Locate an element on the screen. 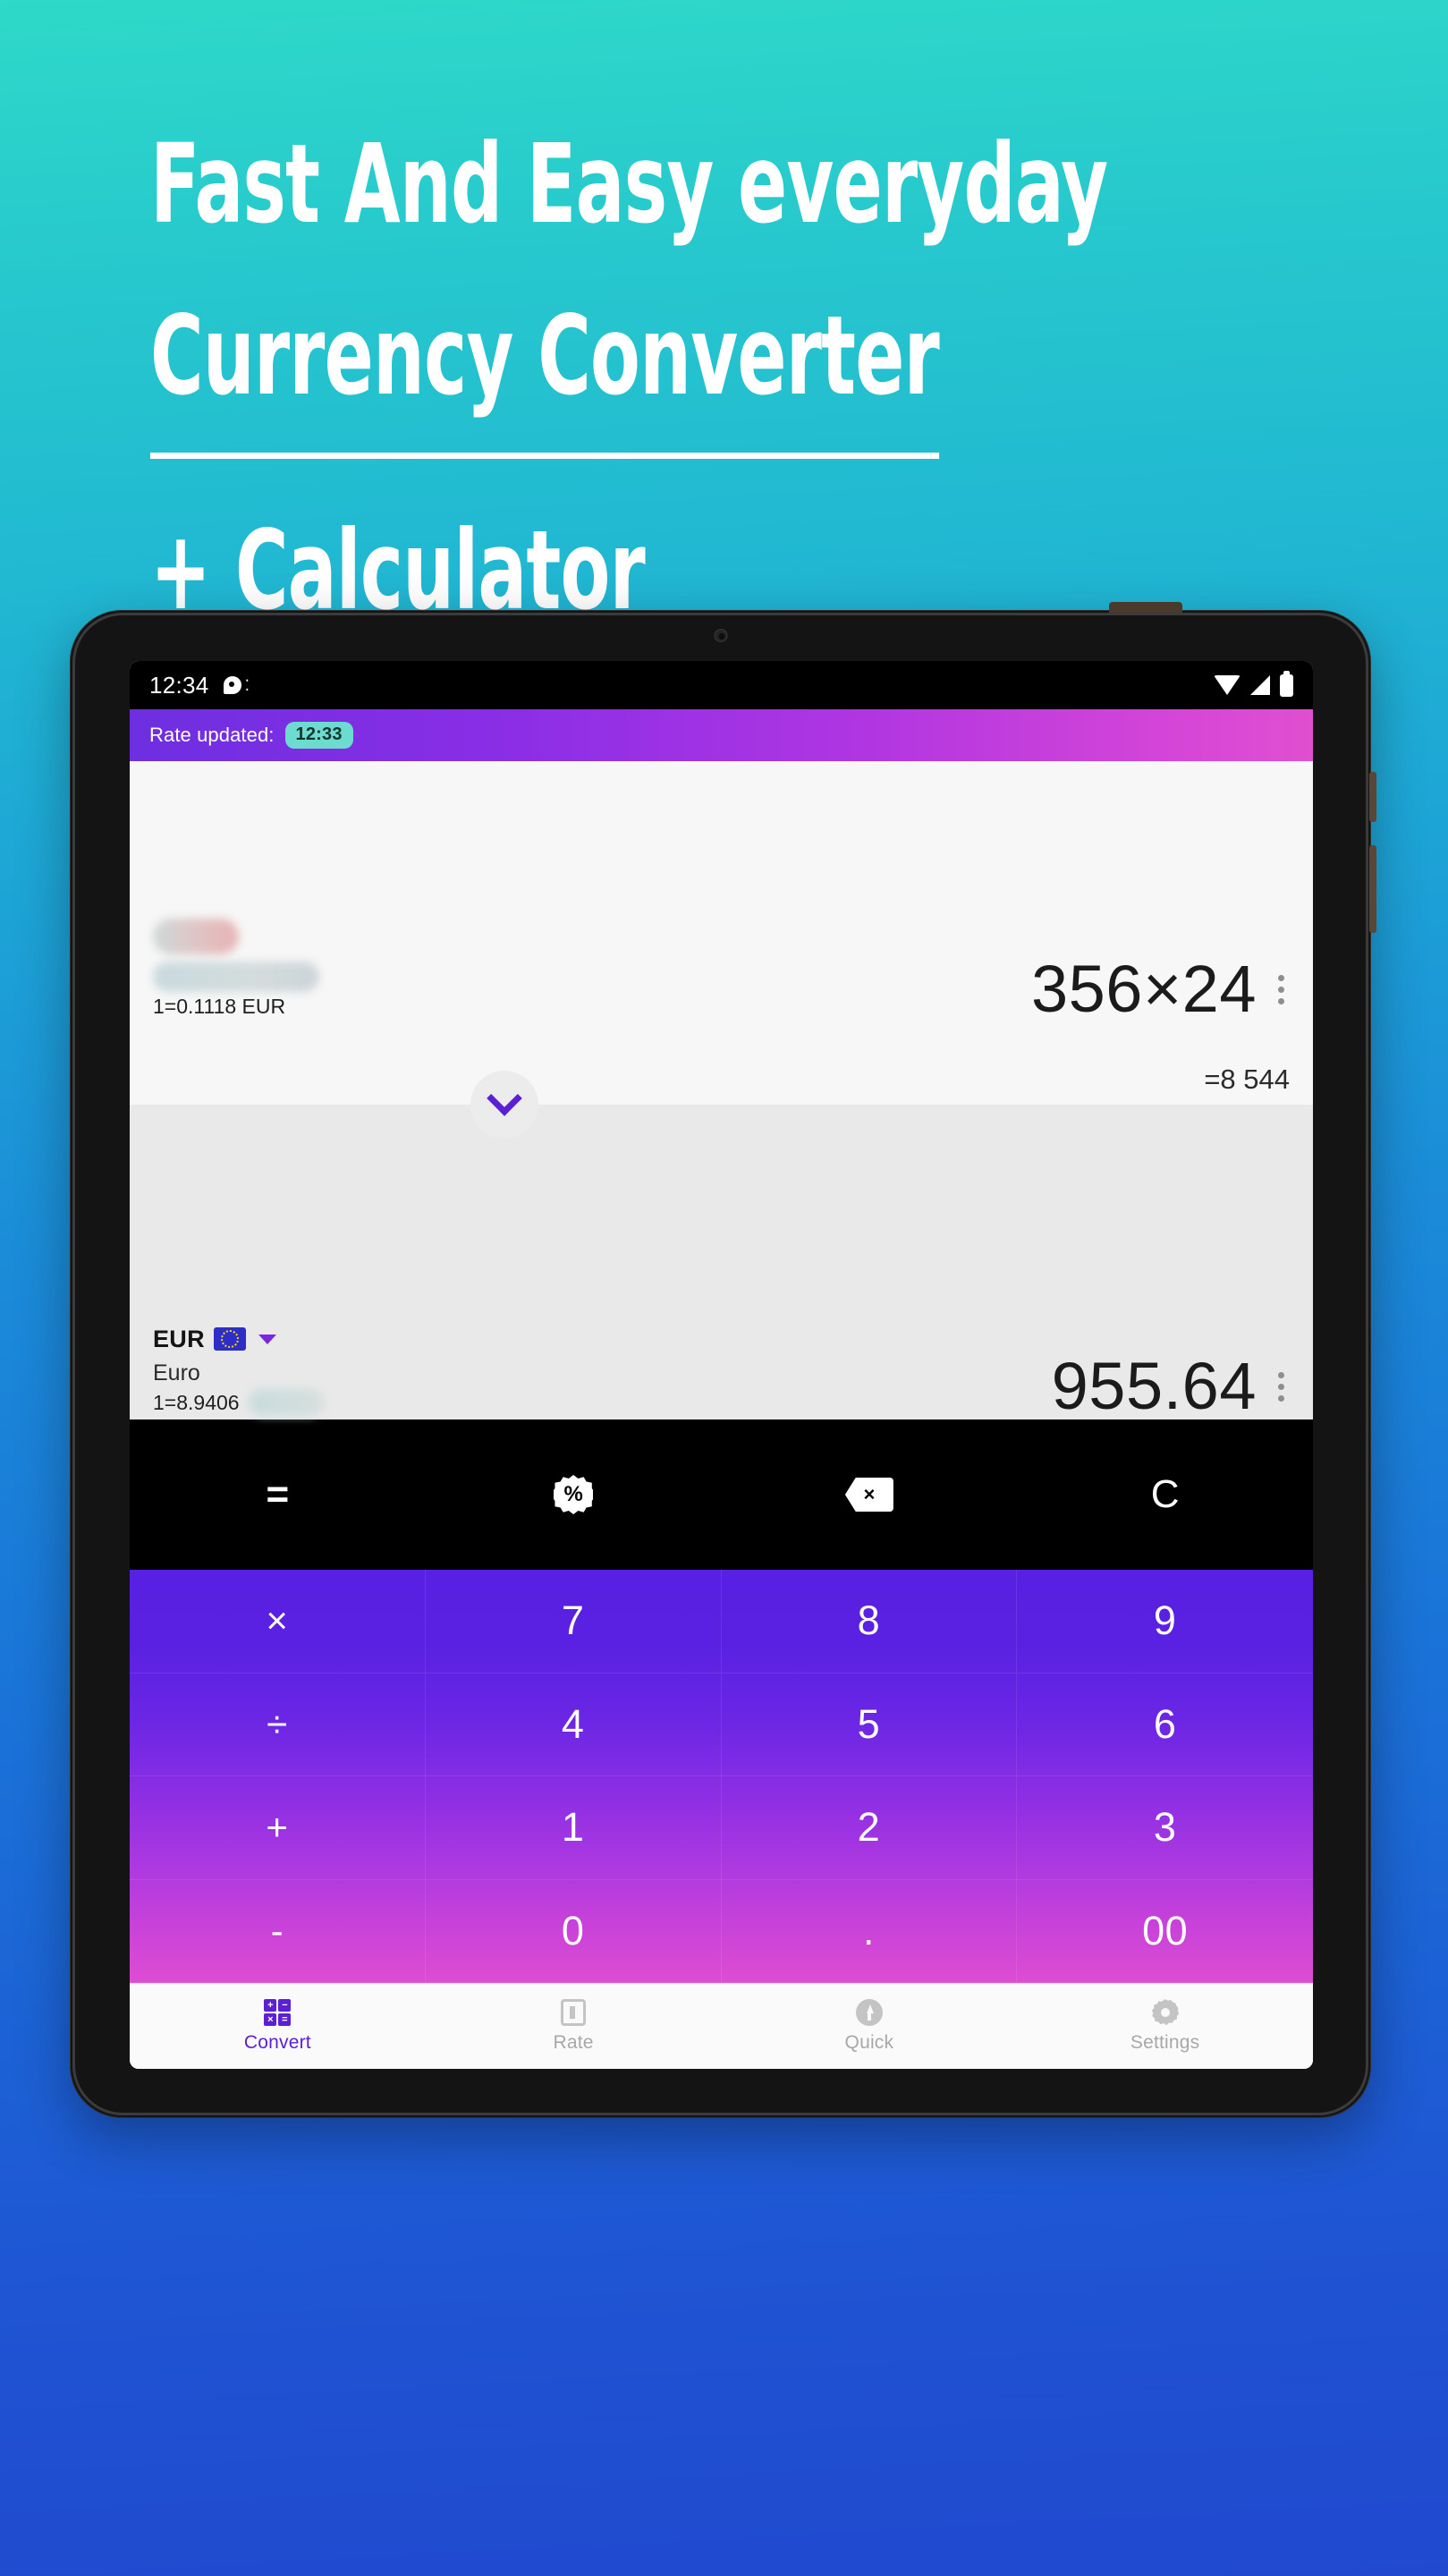 The width and height of the screenshot is (1448, 2576). function-bar: = % × C is located at coordinates (721, 1494).